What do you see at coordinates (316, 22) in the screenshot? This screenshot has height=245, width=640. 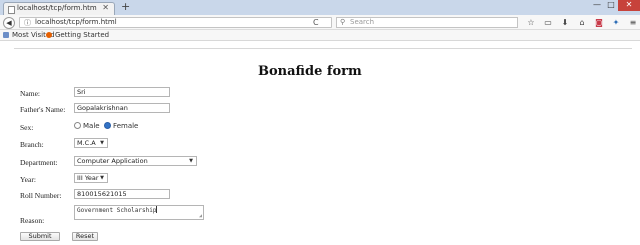 I see `reload-icon: C` at bounding box center [316, 22].